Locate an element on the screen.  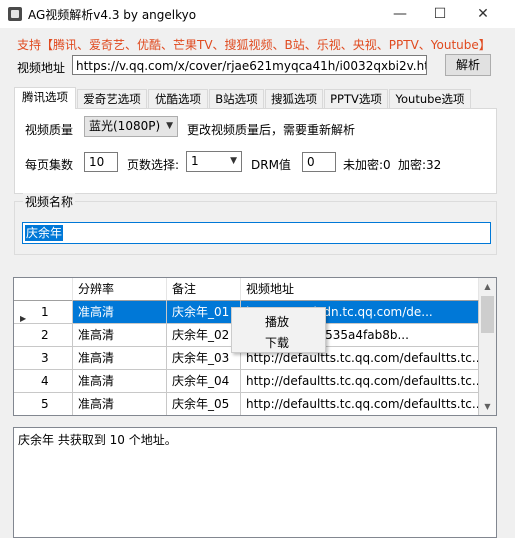
window-title: AG视频解析v4.3 by angelkyo is located at coordinates (112, 15).